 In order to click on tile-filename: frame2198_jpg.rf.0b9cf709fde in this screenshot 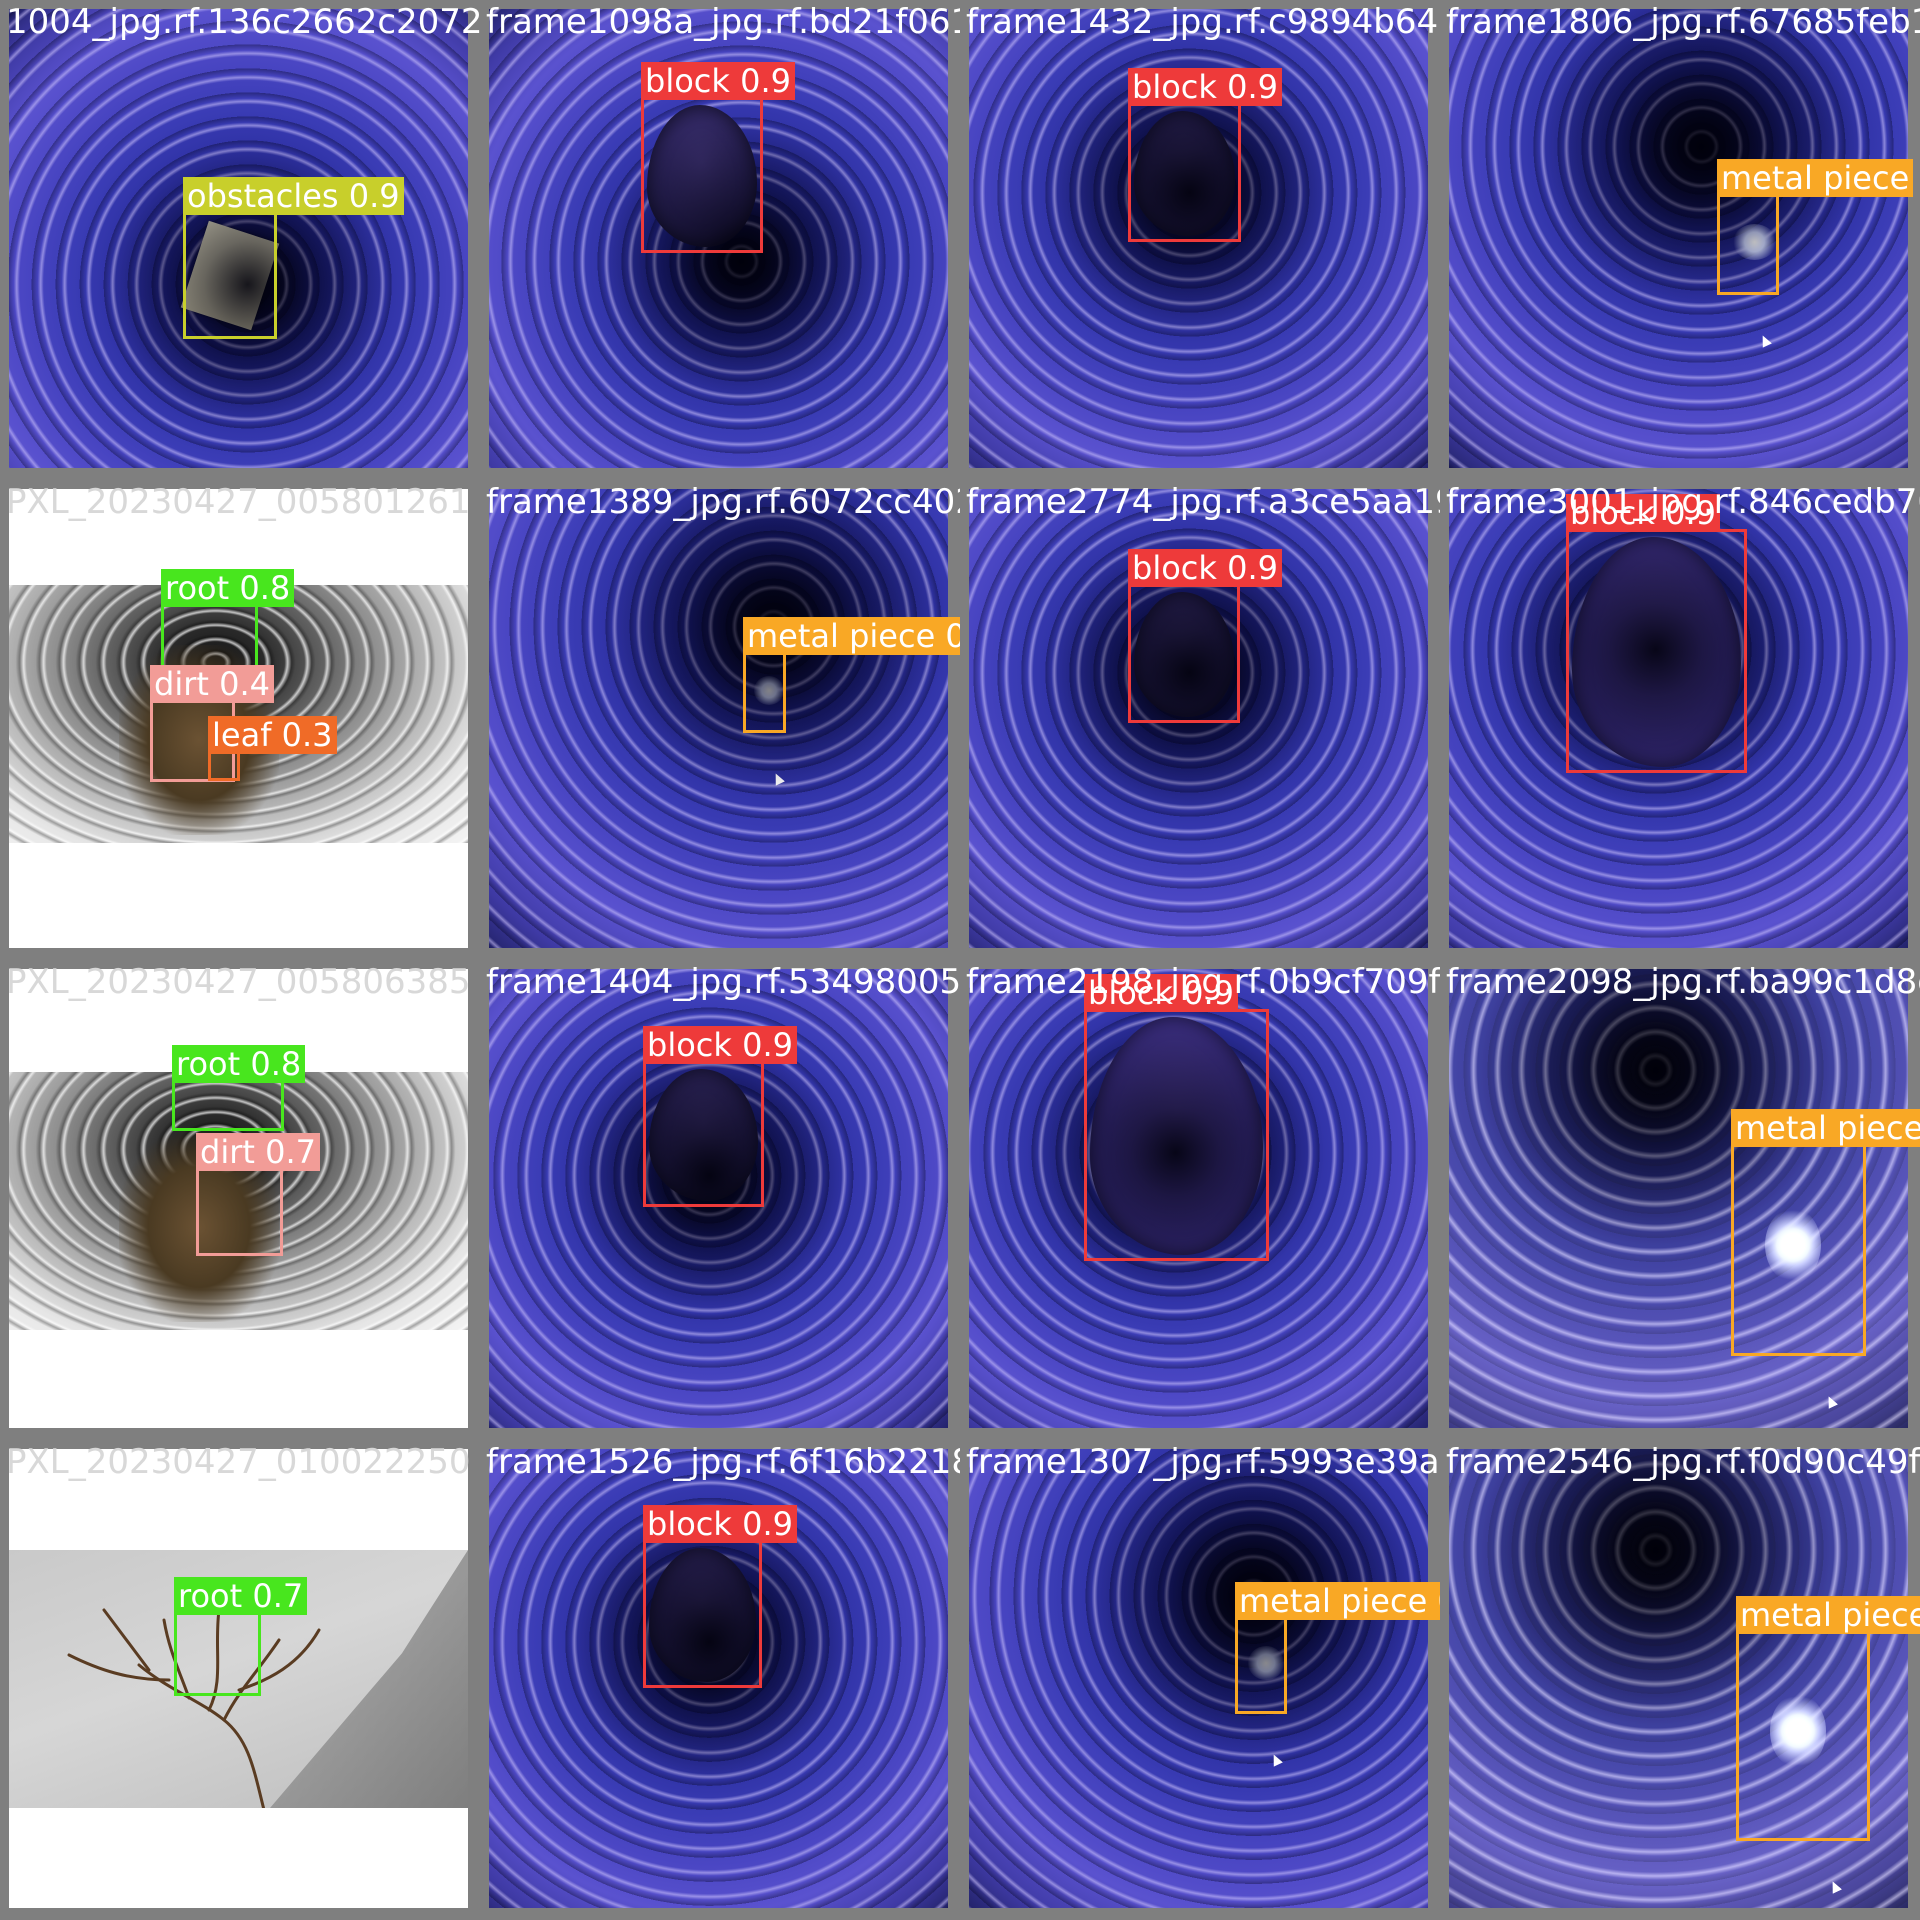, I will do `click(1203, 982)`.